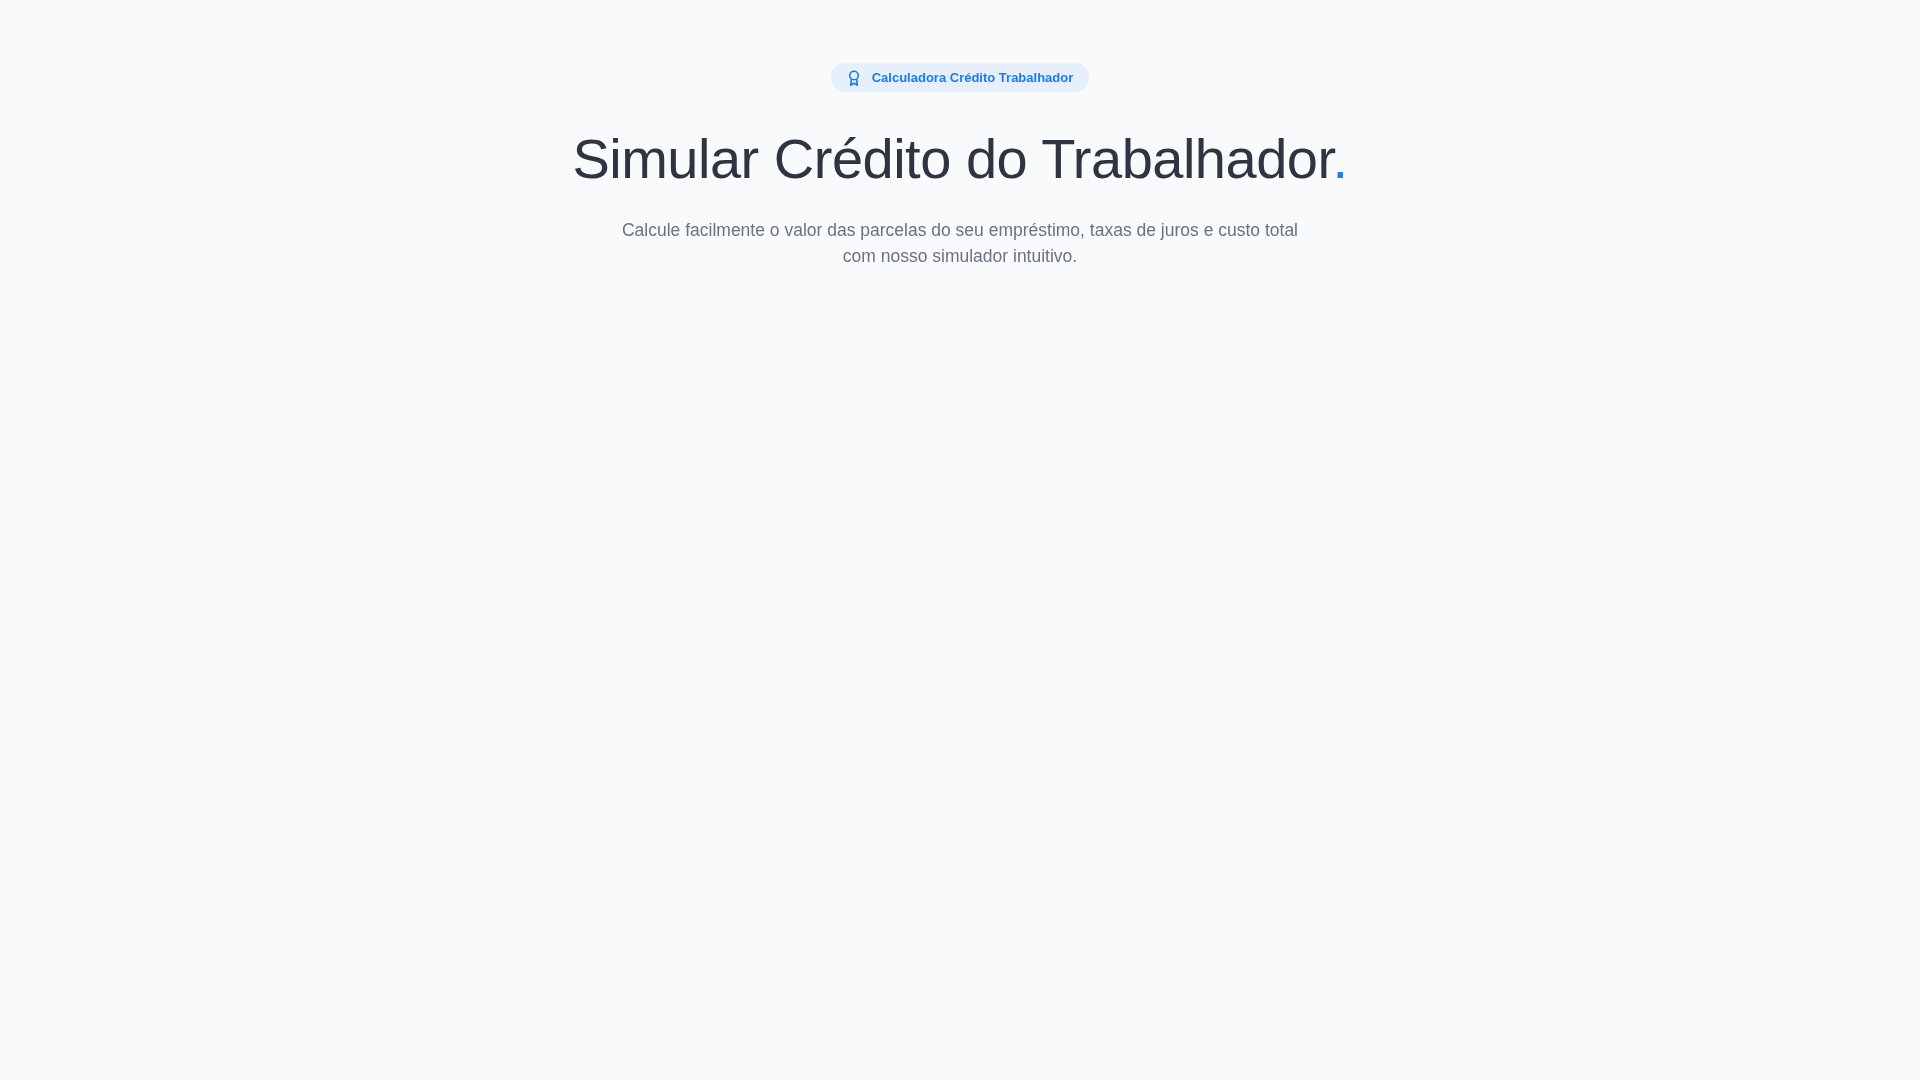 This screenshot has height=1080, width=1920. I want to click on award-icon, so click(853, 77).